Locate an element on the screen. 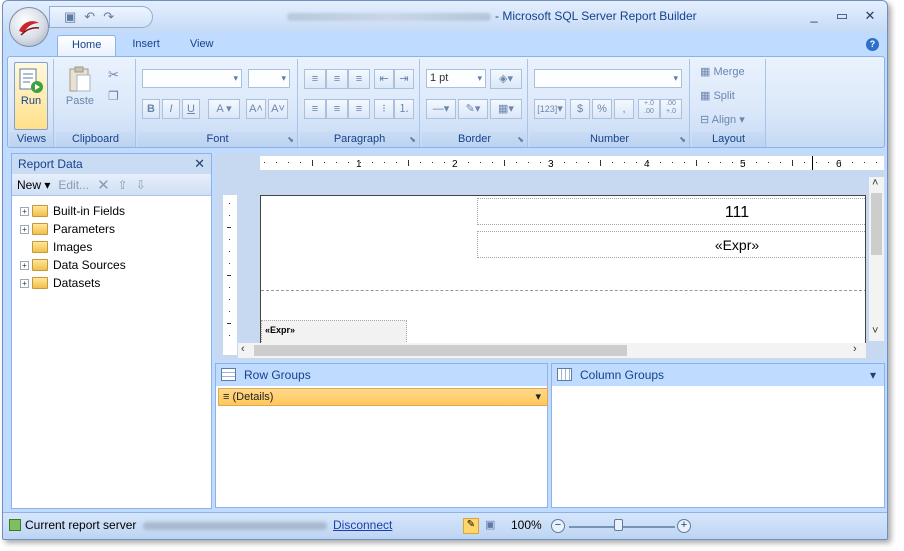 Image resolution: width=904 pixels, height=551 pixels. undo-icon: ↶ is located at coordinates (89, 17).